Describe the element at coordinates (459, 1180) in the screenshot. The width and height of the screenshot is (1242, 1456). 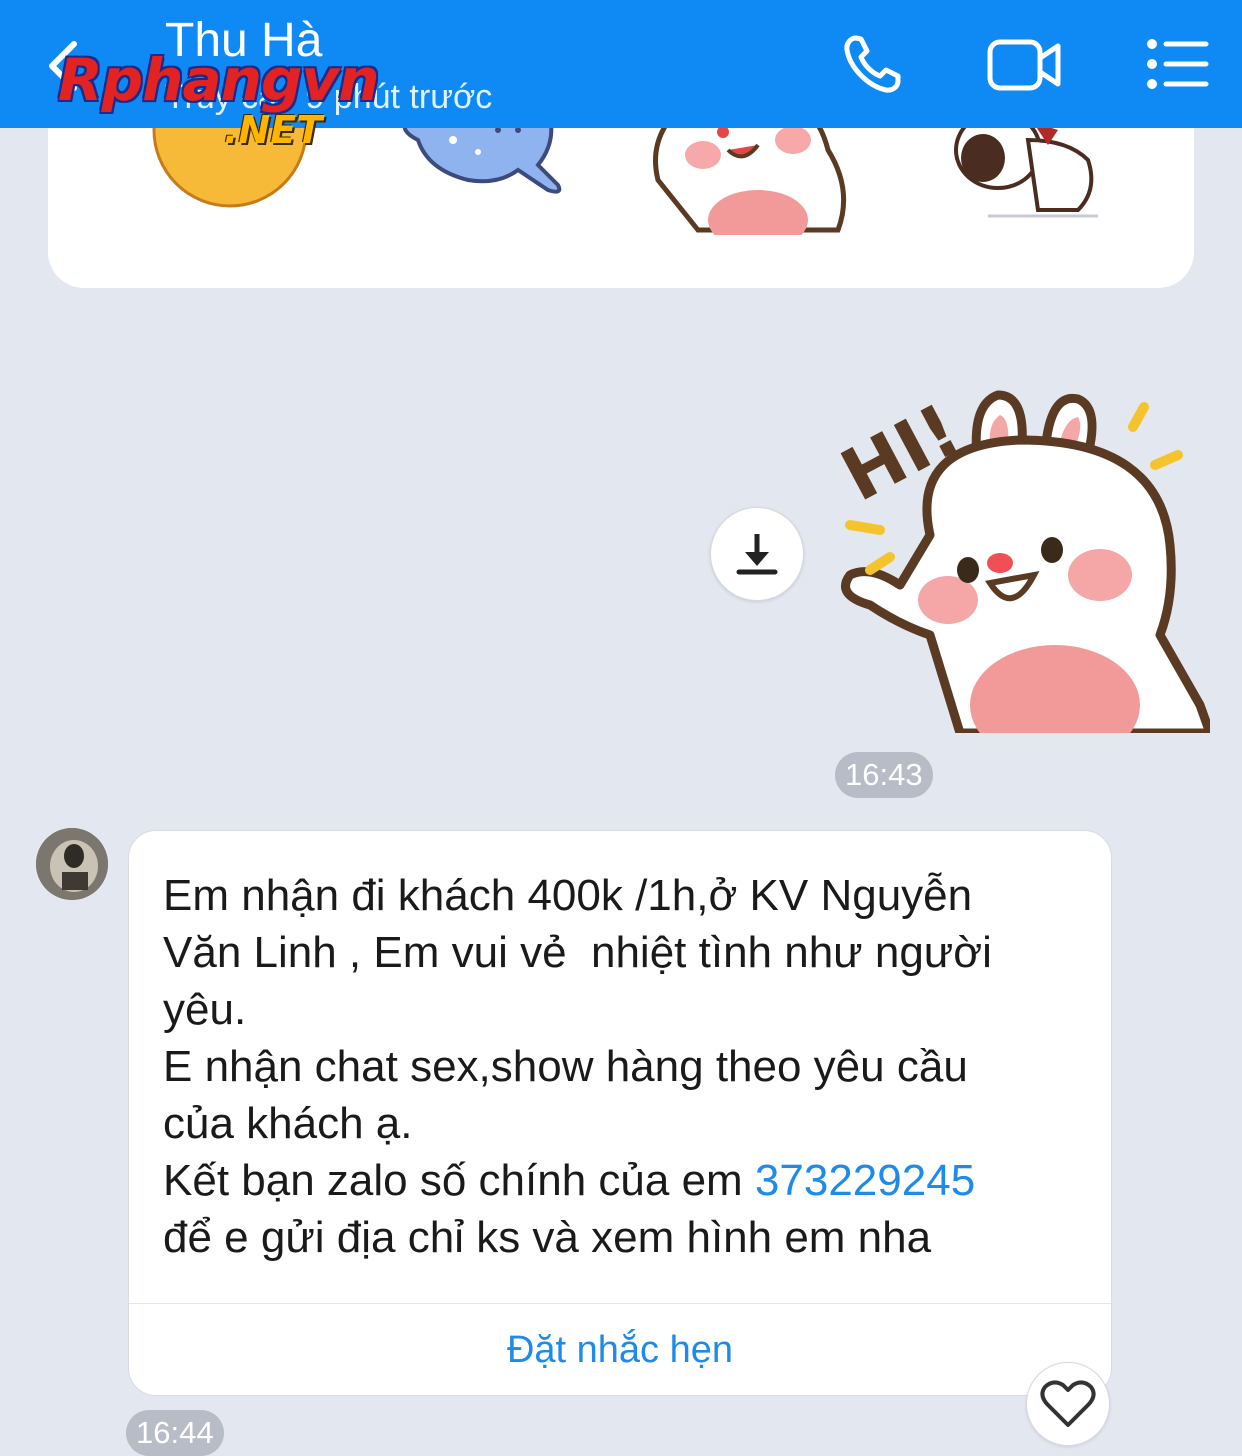
I see `message-line-6: Kết bạn zalo số chính của em` at that location.